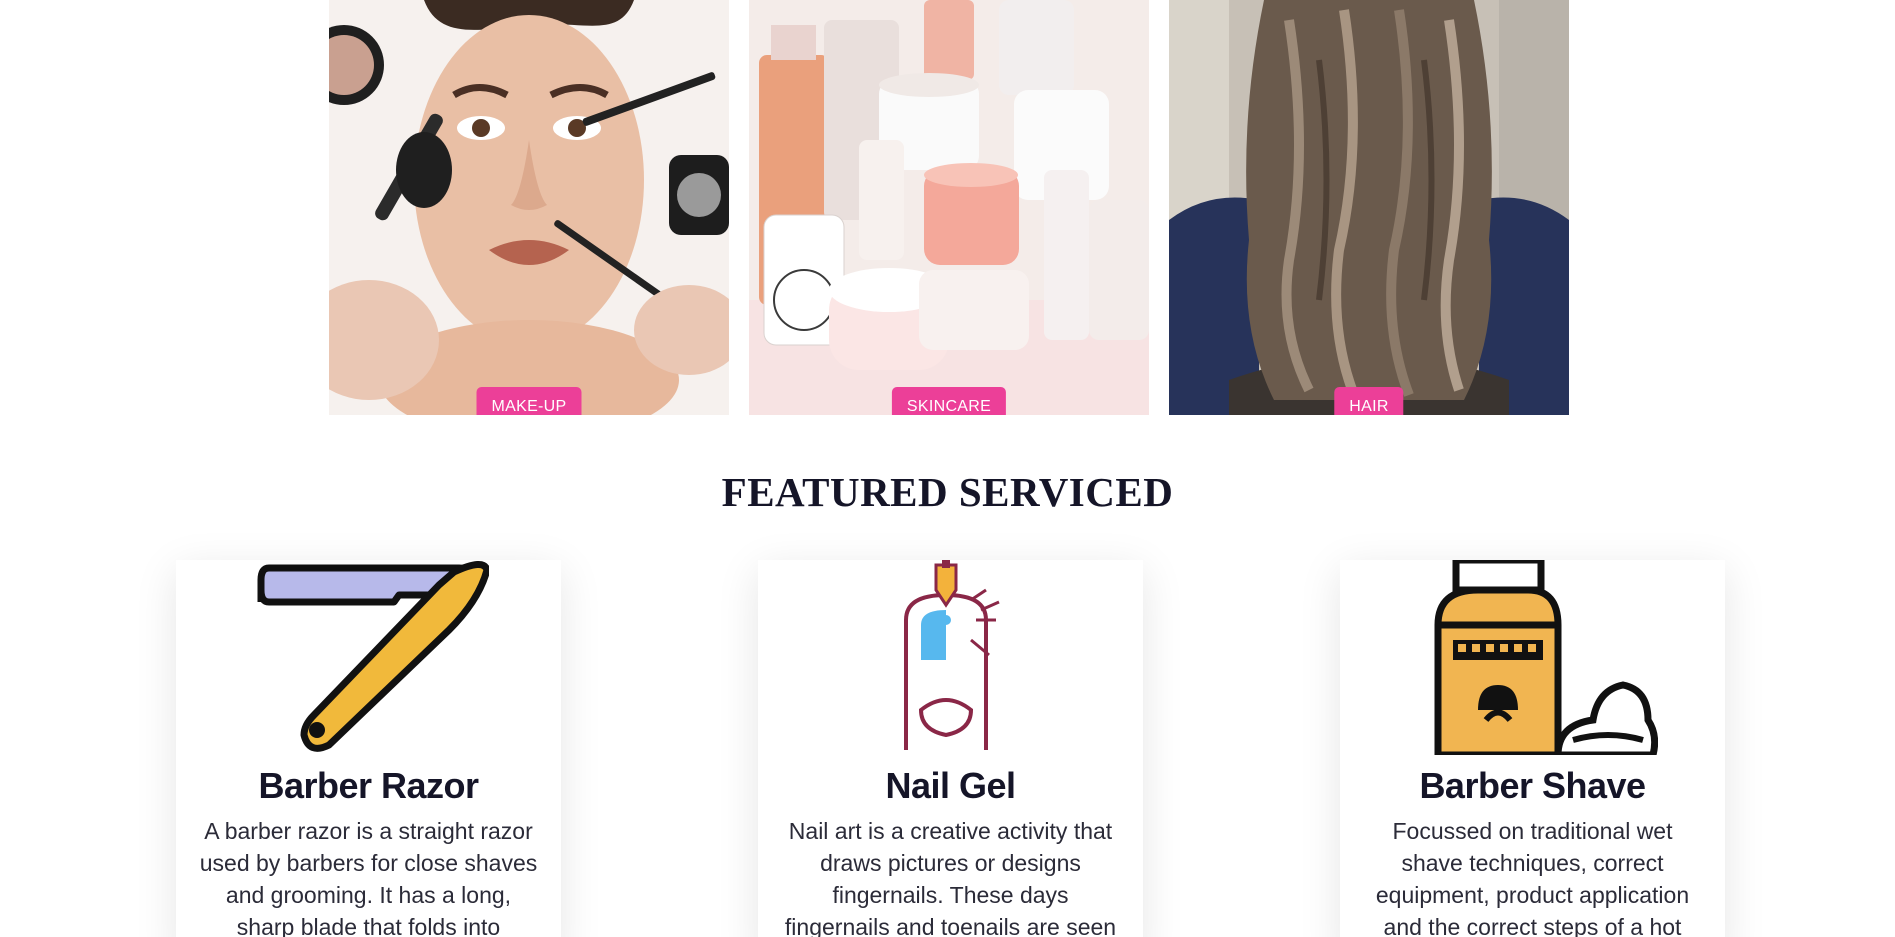 The width and height of the screenshot is (1895, 937). What do you see at coordinates (1532, 785) in the screenshot?
I see `service-title: Barber Shave` at bounding box center [1532, 785].